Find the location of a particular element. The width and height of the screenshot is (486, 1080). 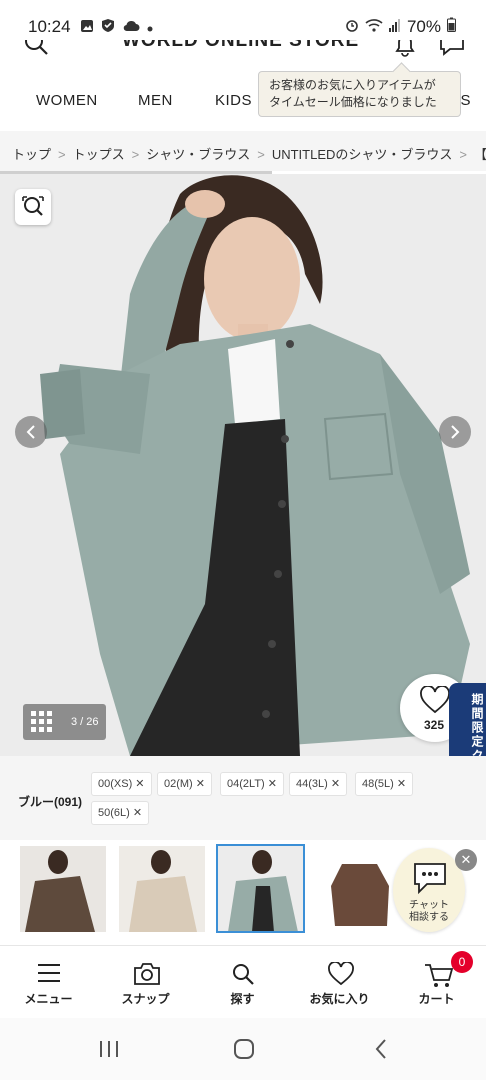

thumbnail-product-flat is located at coordinates (360, 889).